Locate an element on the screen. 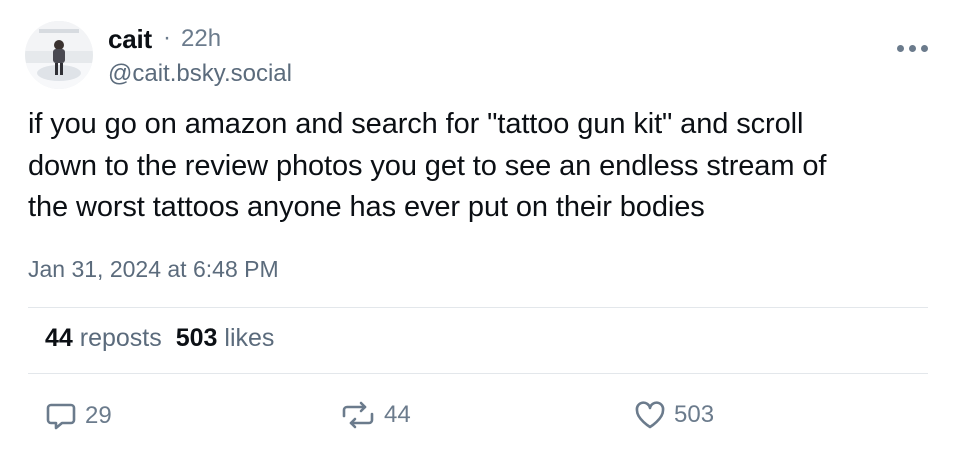 This screenshot has height=460, width=968. more-options-button is located at coordinates (913, 48).